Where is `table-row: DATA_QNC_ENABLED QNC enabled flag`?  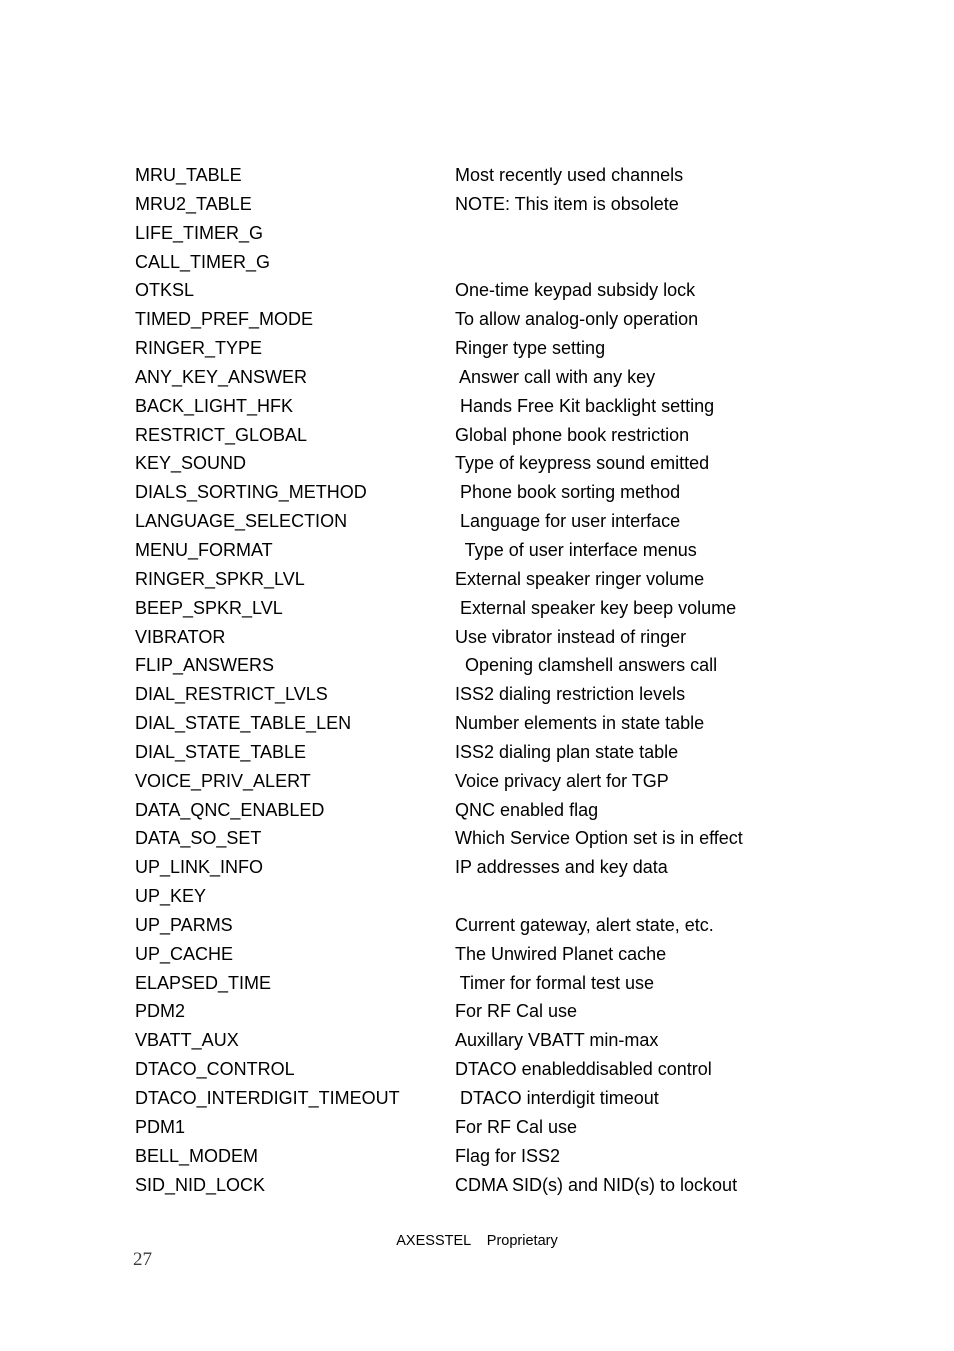 table-row: DATA_QNC_ENABLED QNC enabled flag is located at coordinates (515, 810).